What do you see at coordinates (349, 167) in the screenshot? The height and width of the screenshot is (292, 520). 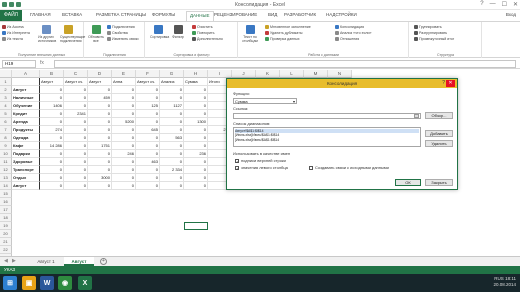 I see `create-links-option: Создавать связи с исходными данными` at bounding box center [349, 167].